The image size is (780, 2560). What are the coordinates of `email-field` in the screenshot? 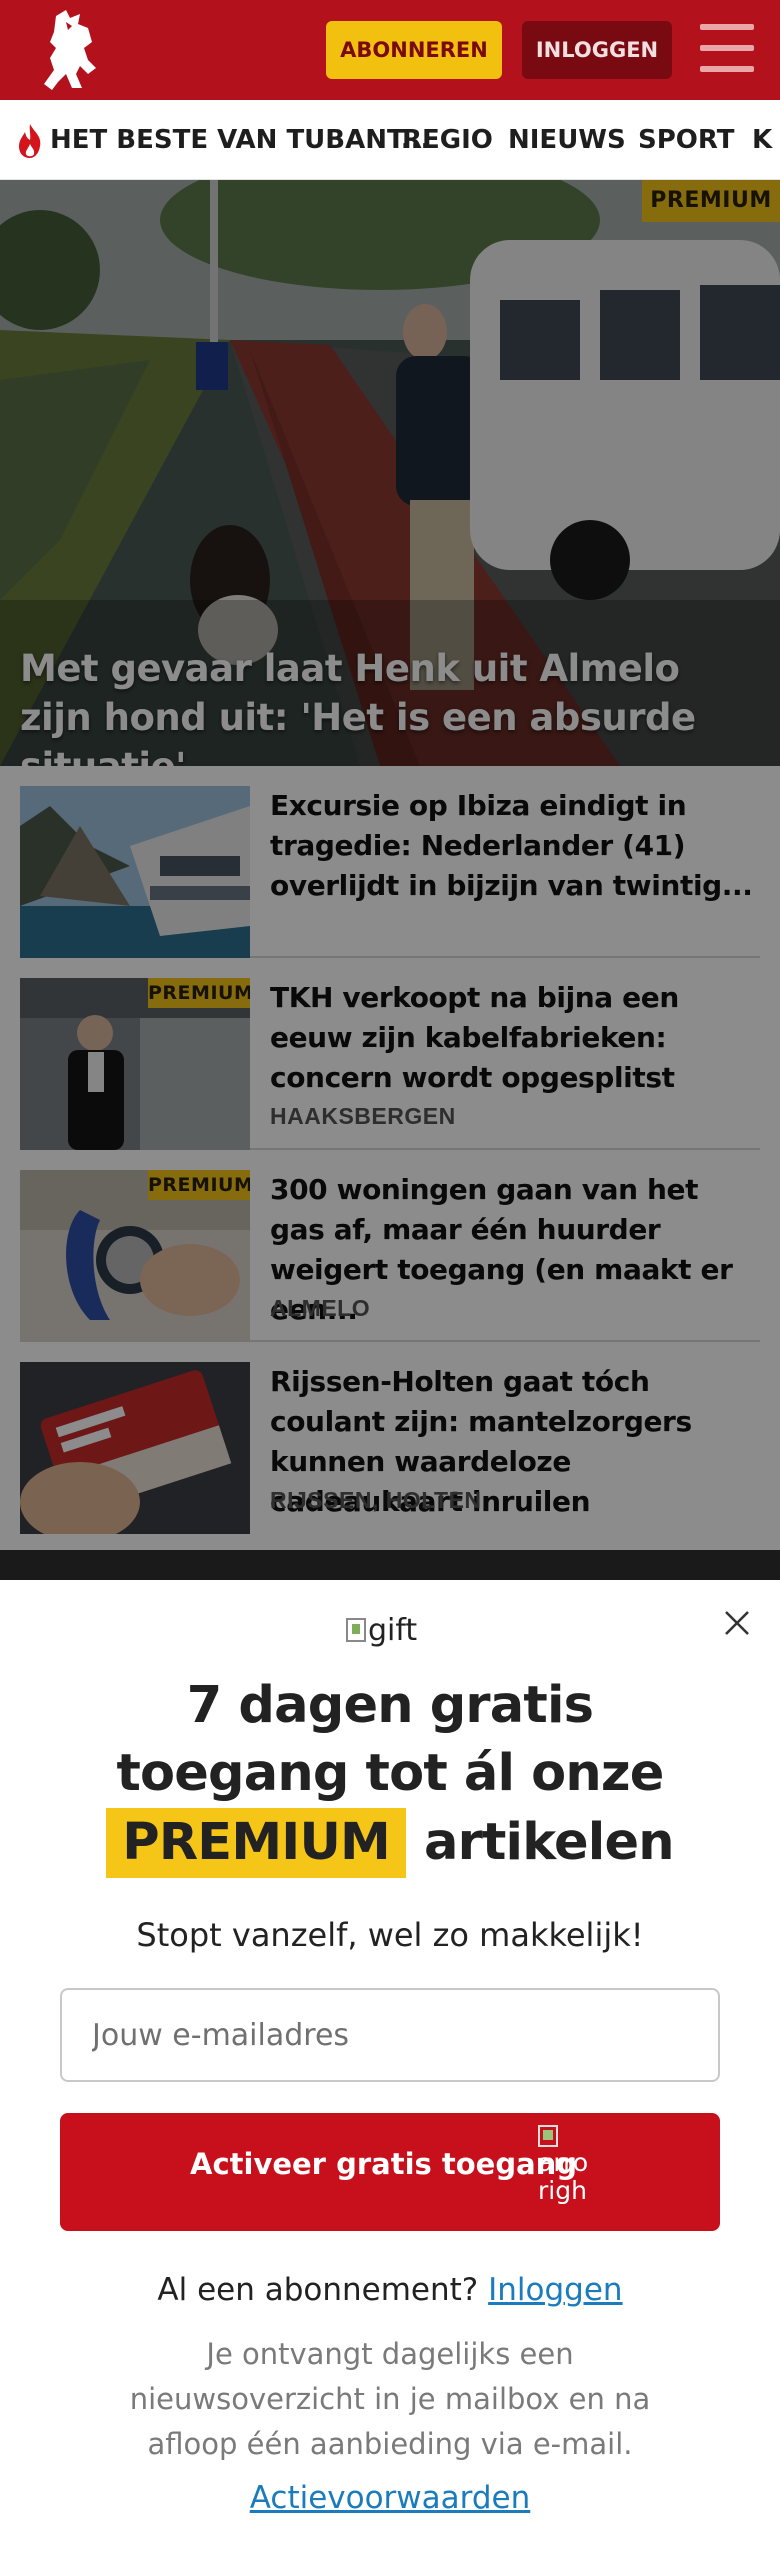 It's located at (390, 2035).